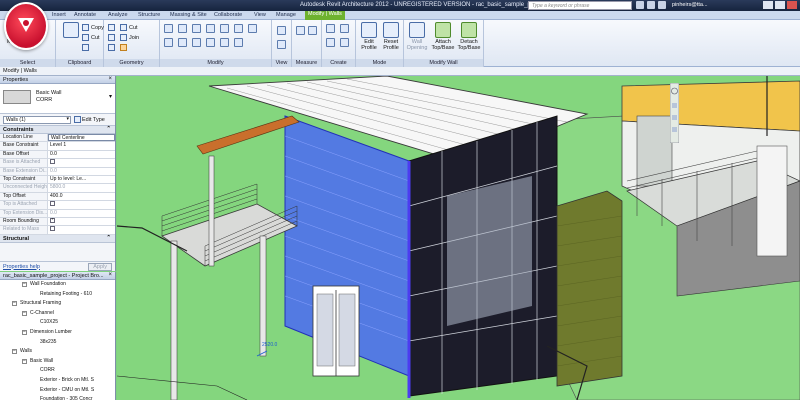 This screenshot has width=800, height=400. I want to click on tree-item: − Basic Wall, so click(57, 362).